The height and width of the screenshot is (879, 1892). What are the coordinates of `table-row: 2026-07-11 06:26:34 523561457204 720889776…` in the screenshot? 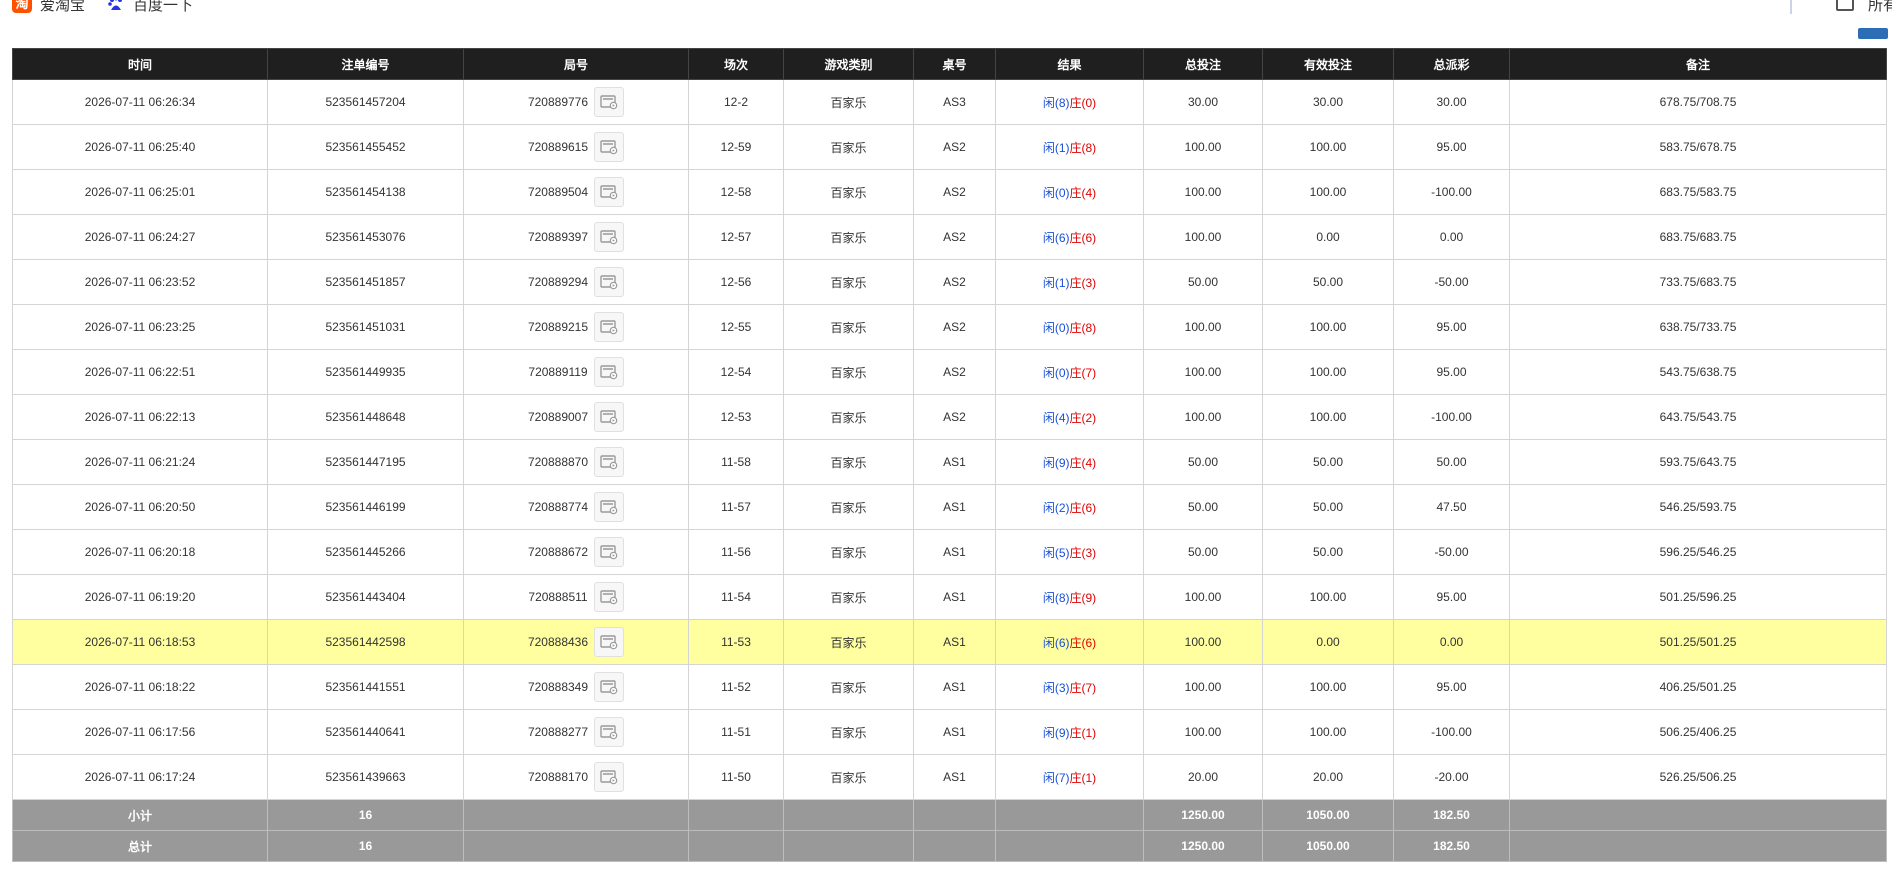 It's located at (949, 102).